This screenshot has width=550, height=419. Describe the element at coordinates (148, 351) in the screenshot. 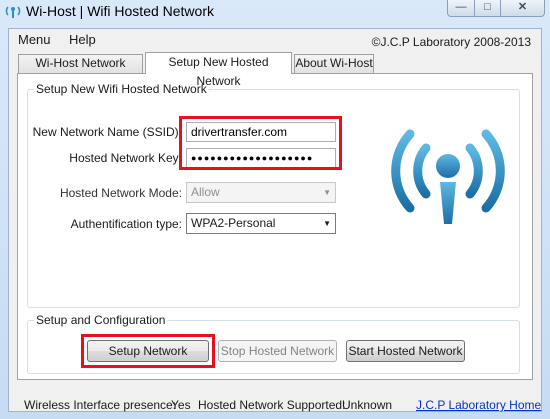

I see `setup-button-highlight` at that location.